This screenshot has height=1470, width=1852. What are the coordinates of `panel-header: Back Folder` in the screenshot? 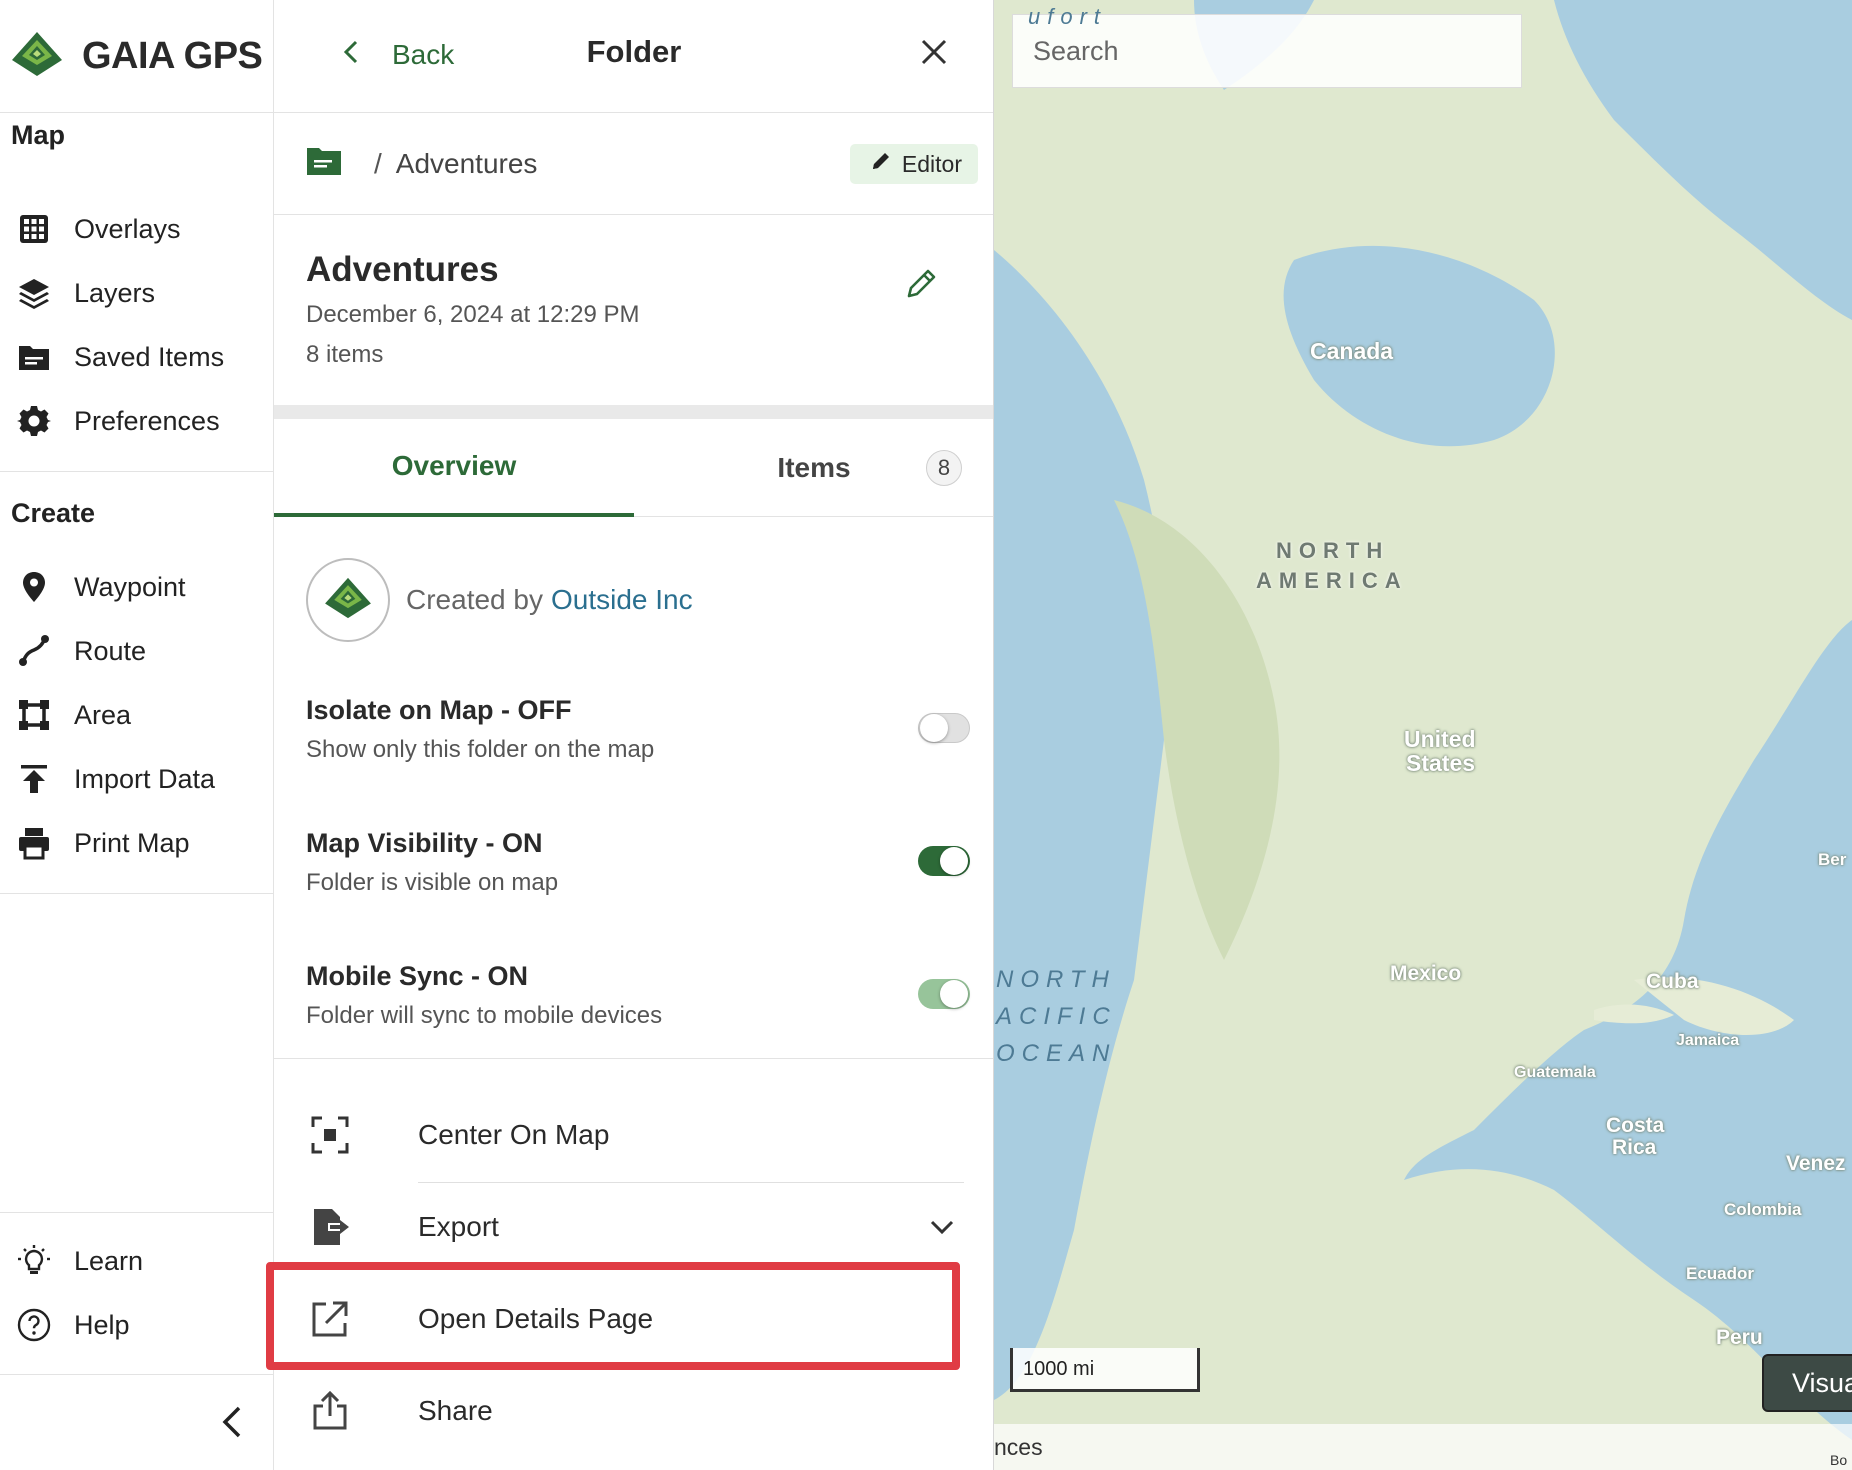 It's located at (633, 56).